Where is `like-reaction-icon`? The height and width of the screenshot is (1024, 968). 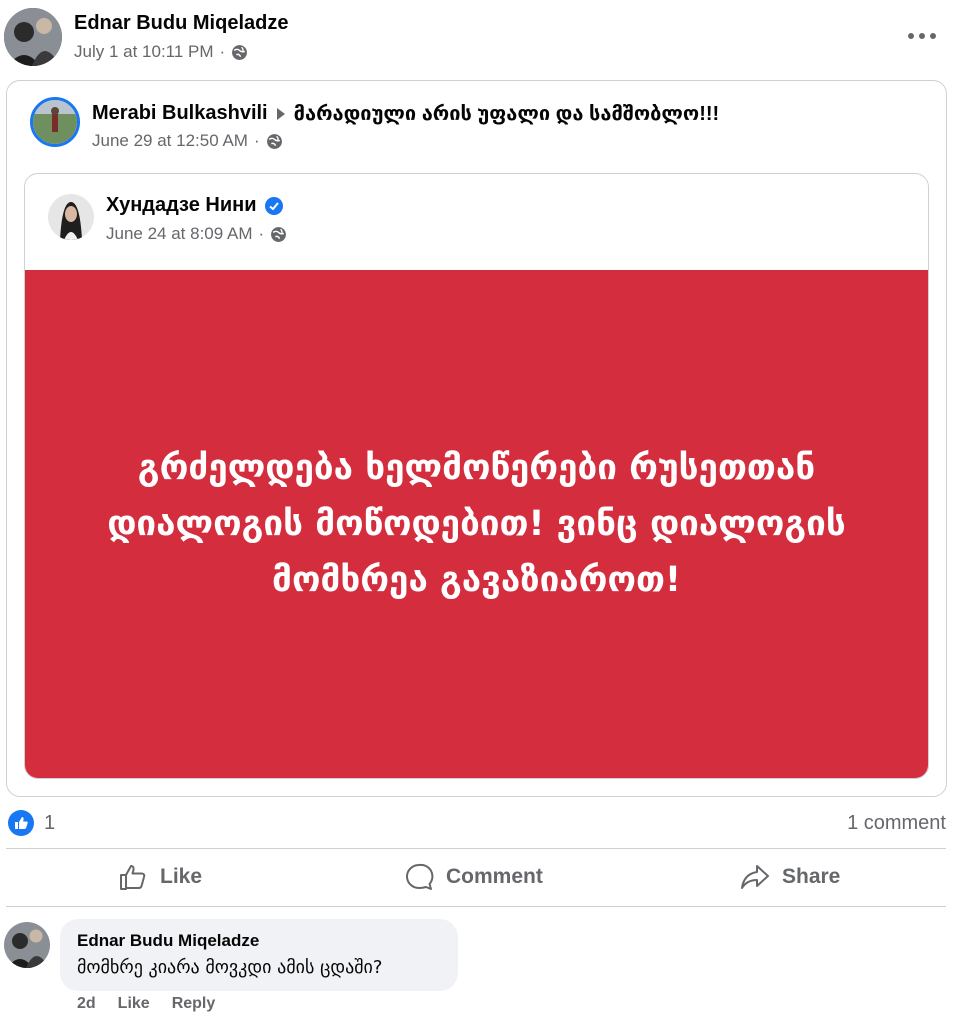
like-reaction-icon is located at coordinates (21, 823).